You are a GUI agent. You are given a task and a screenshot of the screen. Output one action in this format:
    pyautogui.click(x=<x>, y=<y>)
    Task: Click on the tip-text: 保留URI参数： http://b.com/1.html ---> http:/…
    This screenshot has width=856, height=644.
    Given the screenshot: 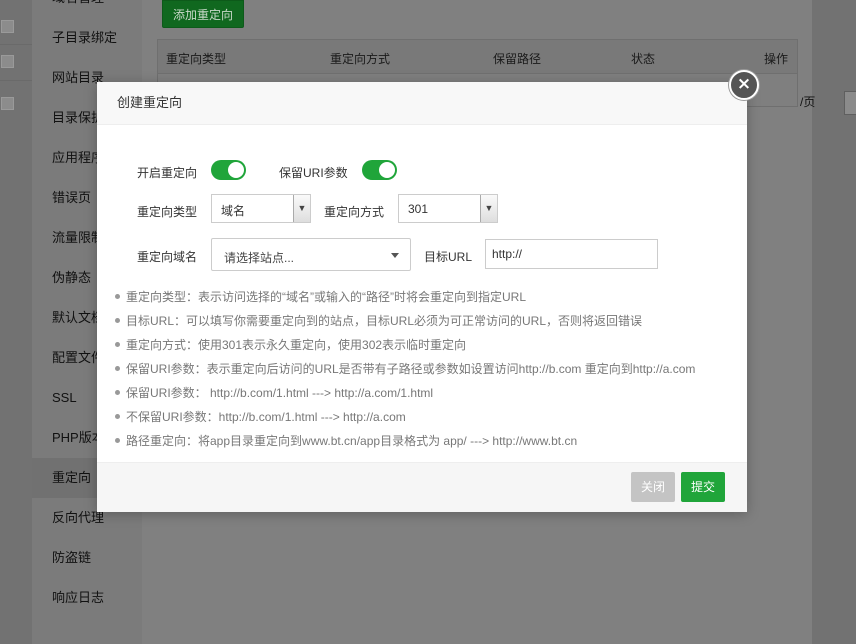 What is the action you would take?
    pyautogui.click(x=280, y=393)
    